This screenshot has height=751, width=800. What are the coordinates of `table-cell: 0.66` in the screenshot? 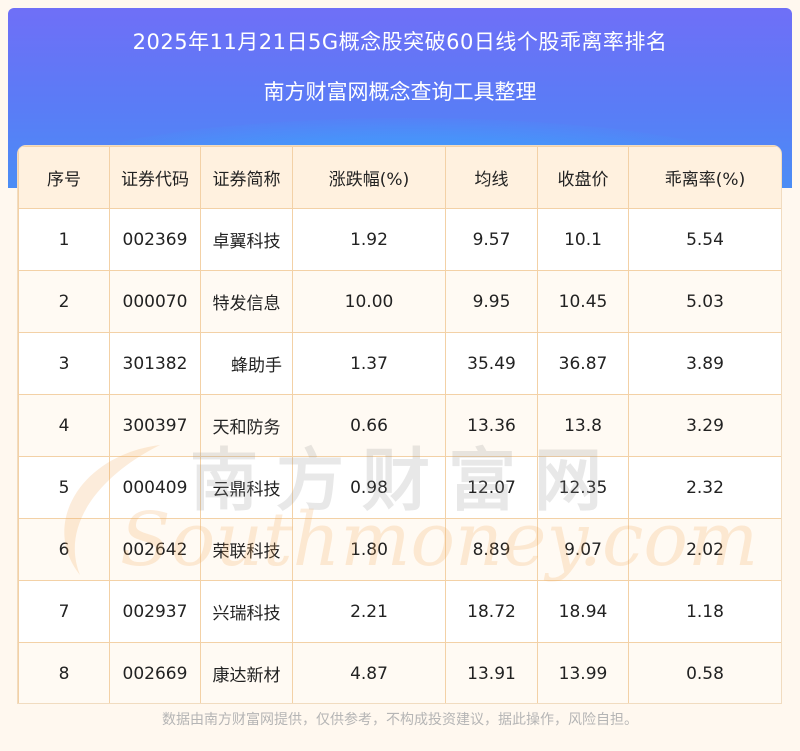 It's located at (369, 425).